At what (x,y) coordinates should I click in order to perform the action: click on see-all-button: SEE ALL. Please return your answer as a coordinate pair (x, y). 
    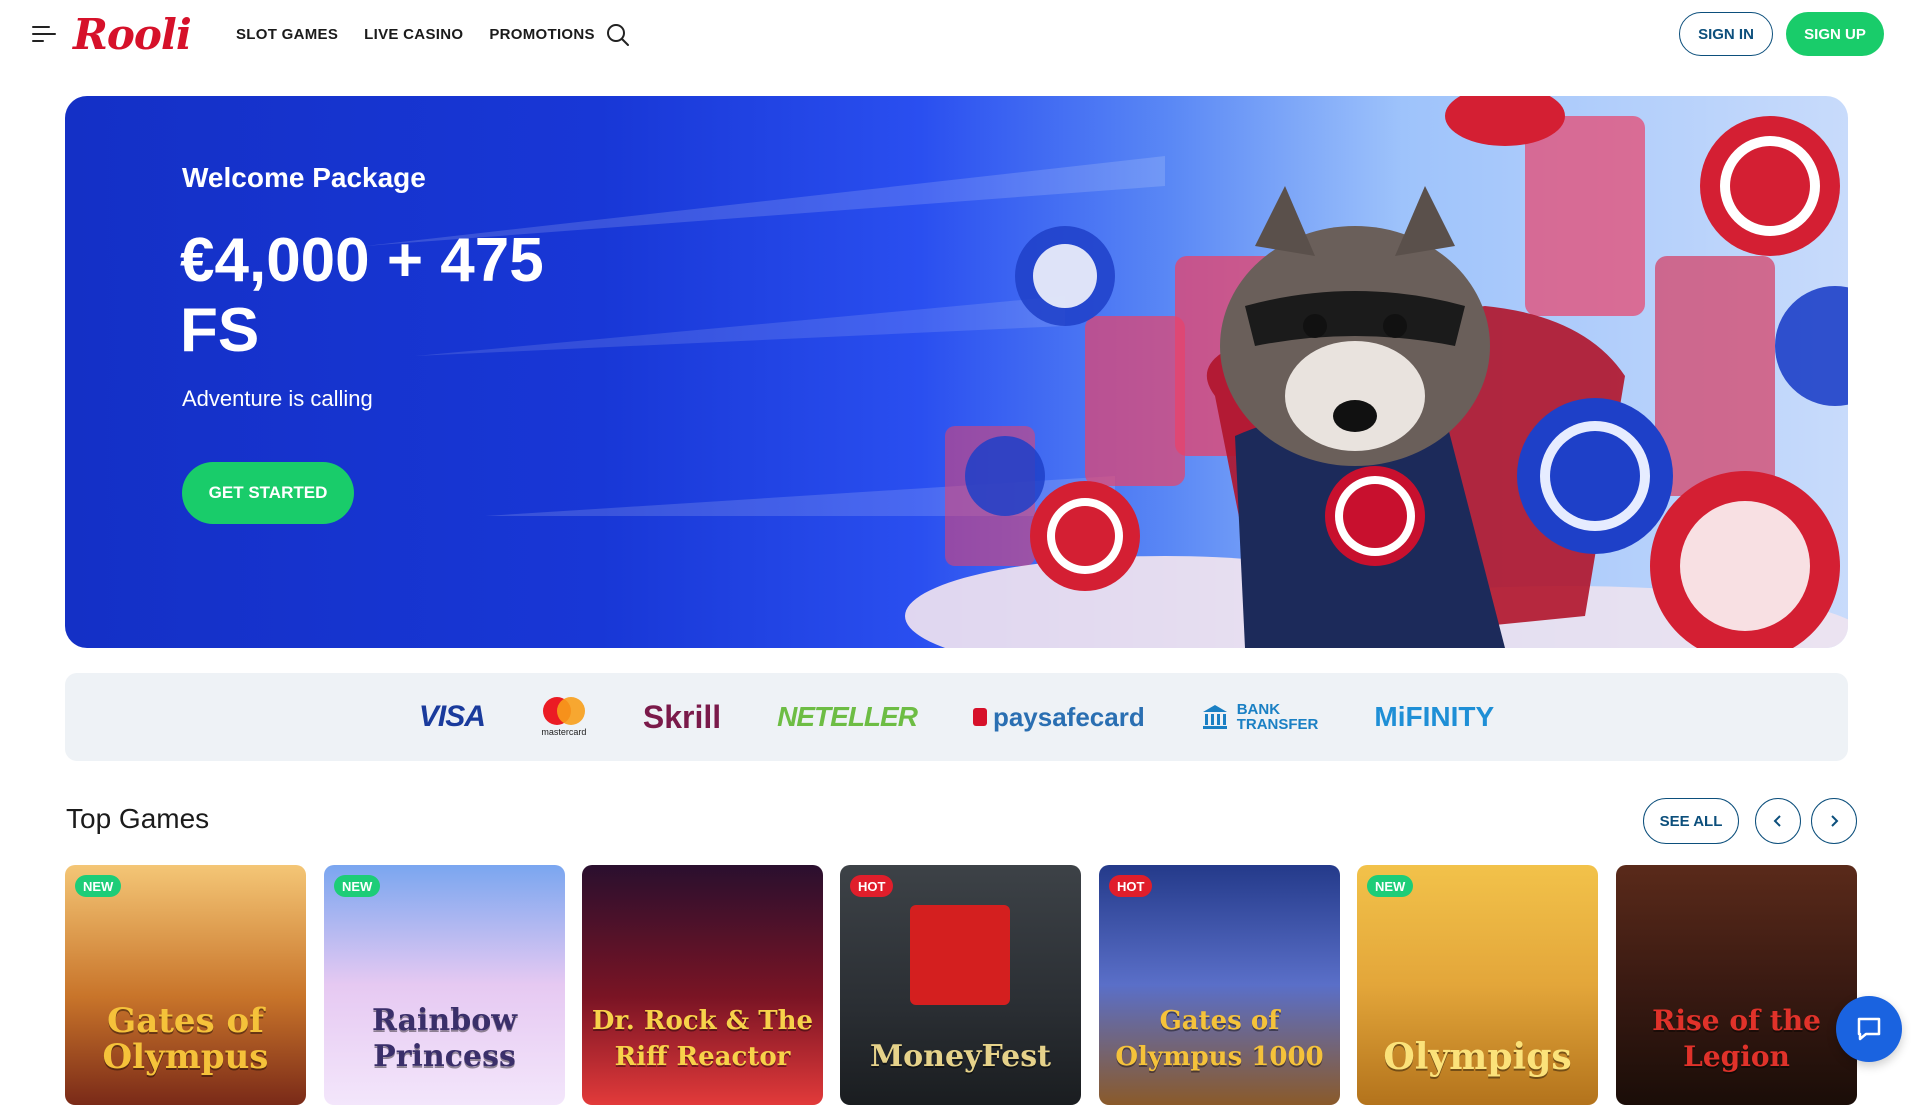
    Looking at the image, I should click on (1691, 821).